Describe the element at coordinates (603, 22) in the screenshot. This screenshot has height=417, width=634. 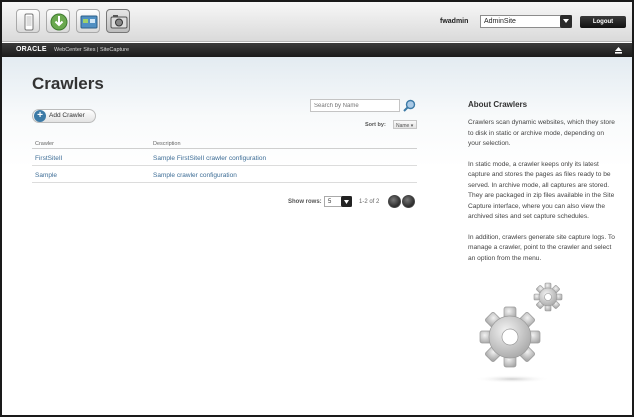
I see `logout-button: Logout` at that location.